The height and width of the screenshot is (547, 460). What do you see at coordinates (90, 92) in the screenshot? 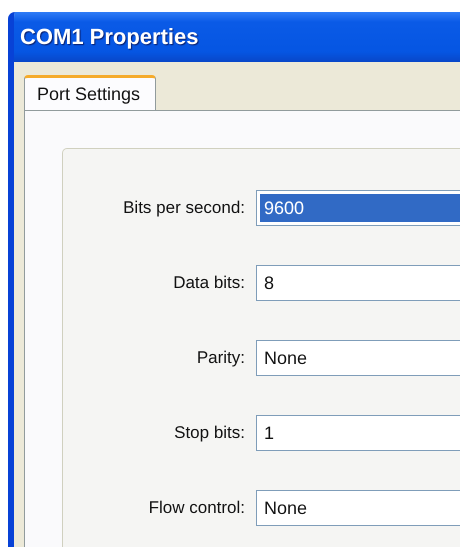
I see `tab: Port Settings` at bounding box center [90, 92].